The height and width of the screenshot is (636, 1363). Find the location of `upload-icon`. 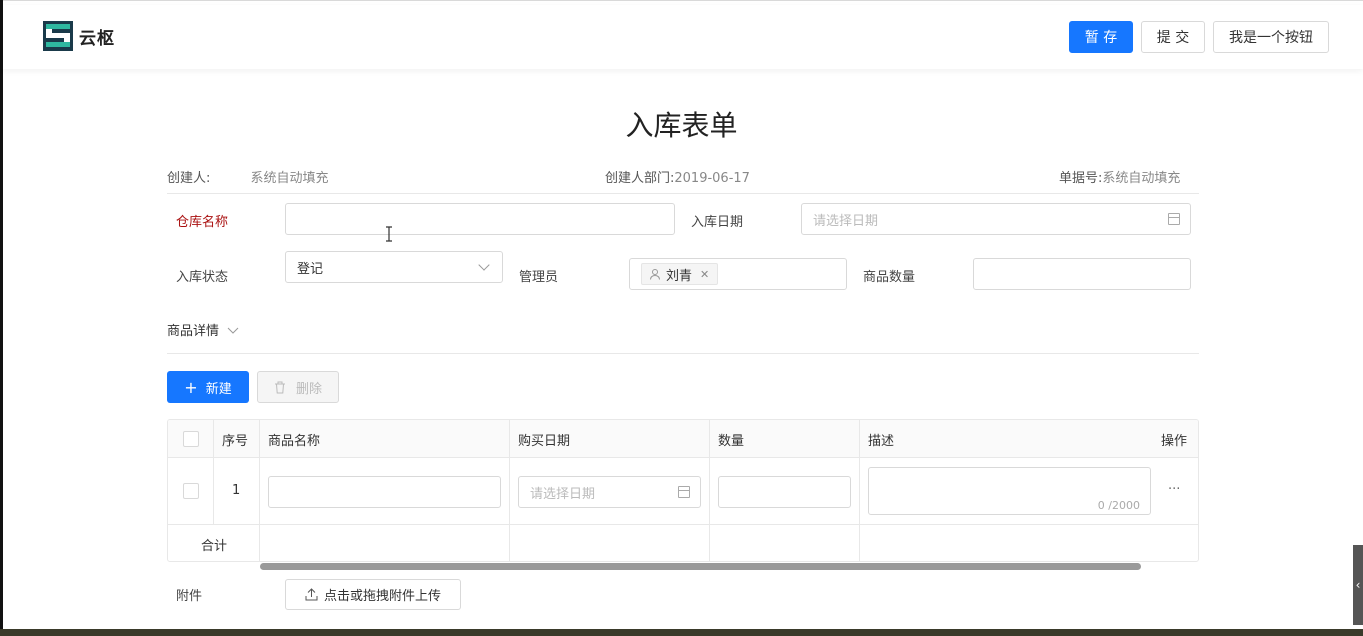

upload-icon is located at coordinates (311, 594).